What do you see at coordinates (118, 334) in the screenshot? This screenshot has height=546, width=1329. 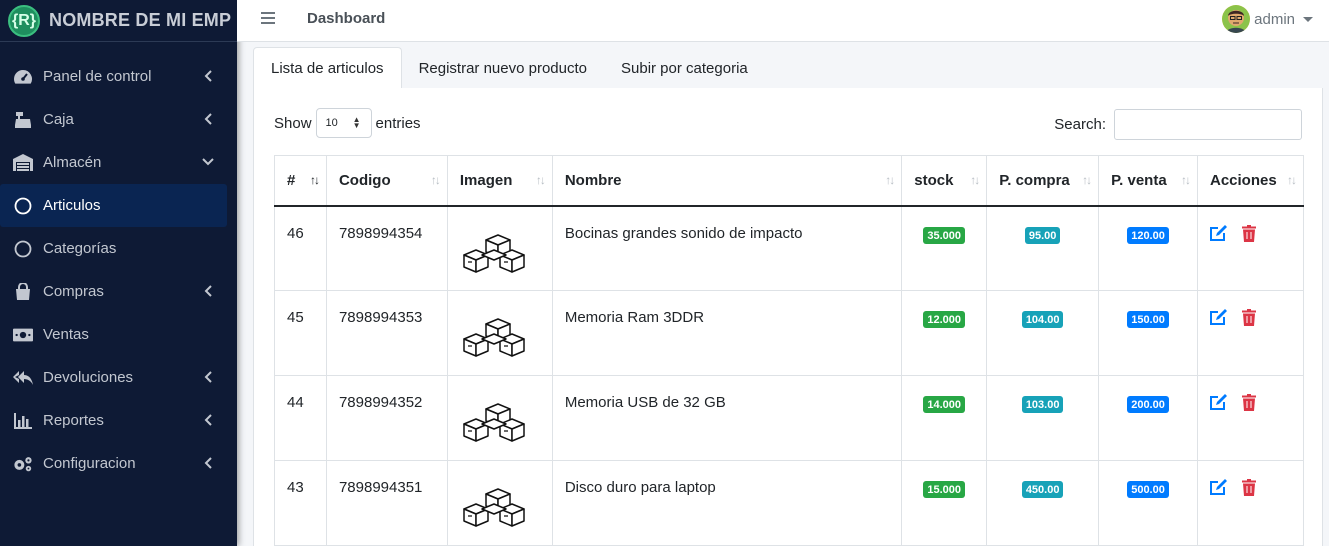 I see `sidebar-item-ventas: Ventas` at bounding box center [118, 334].